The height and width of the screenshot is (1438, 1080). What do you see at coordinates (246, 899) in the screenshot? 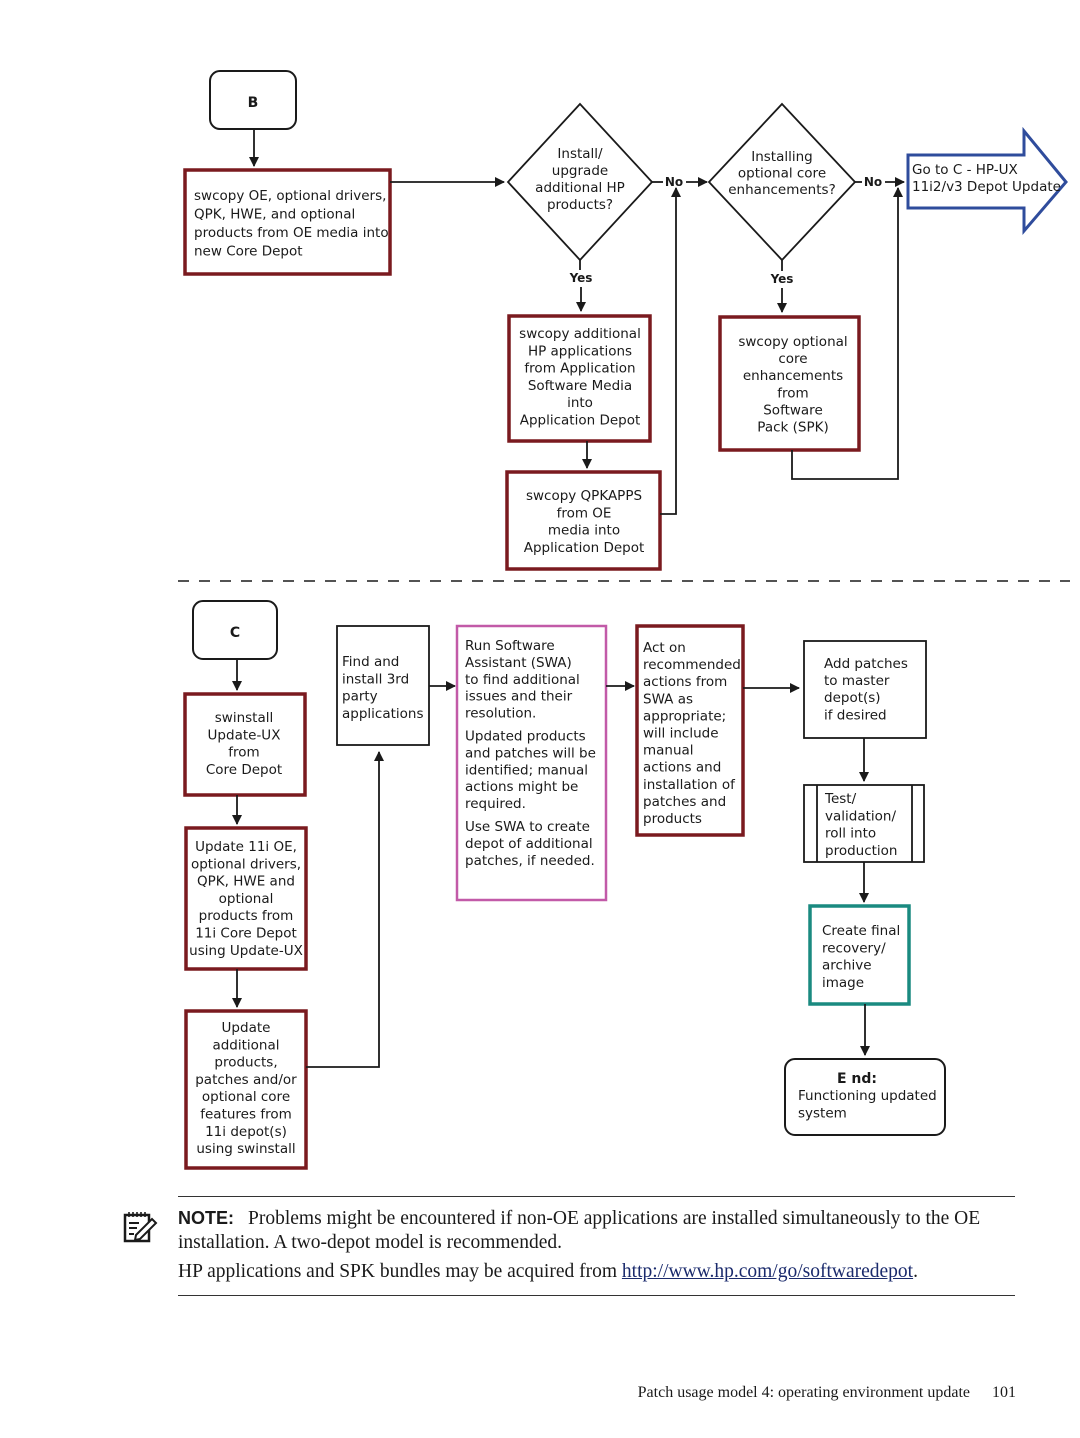
I see `text-line: optional` at bounding box center [246, 899].